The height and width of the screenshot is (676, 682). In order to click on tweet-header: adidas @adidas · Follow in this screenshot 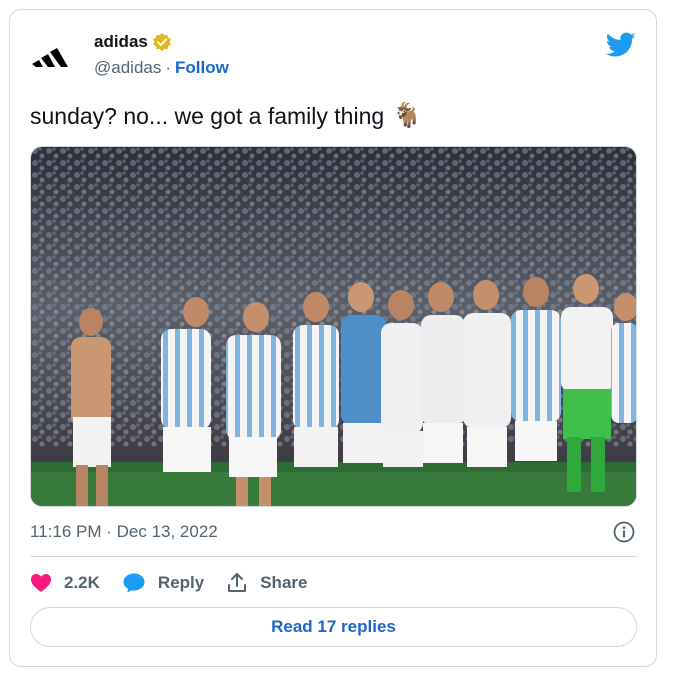, I will do `click(335, 56)`.